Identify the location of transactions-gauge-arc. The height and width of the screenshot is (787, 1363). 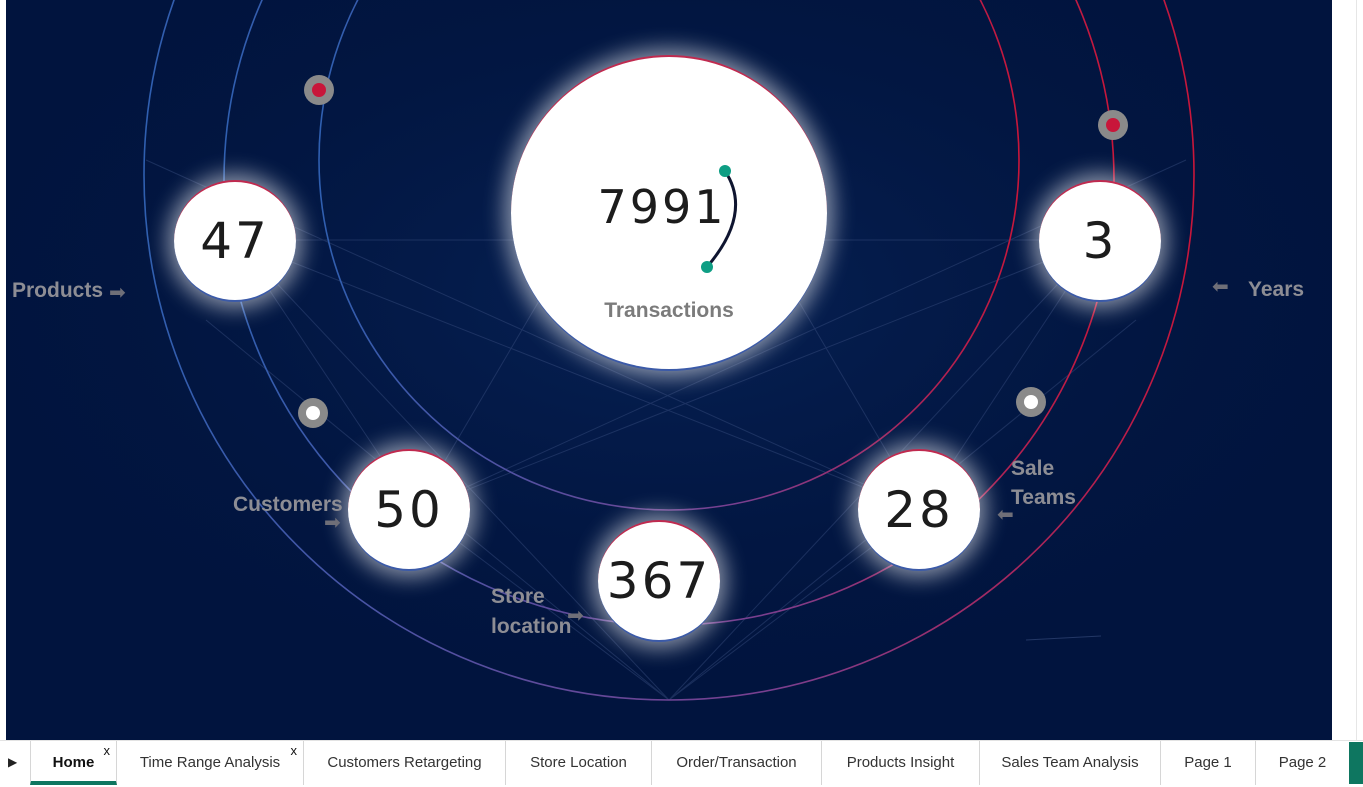
(719, 219).